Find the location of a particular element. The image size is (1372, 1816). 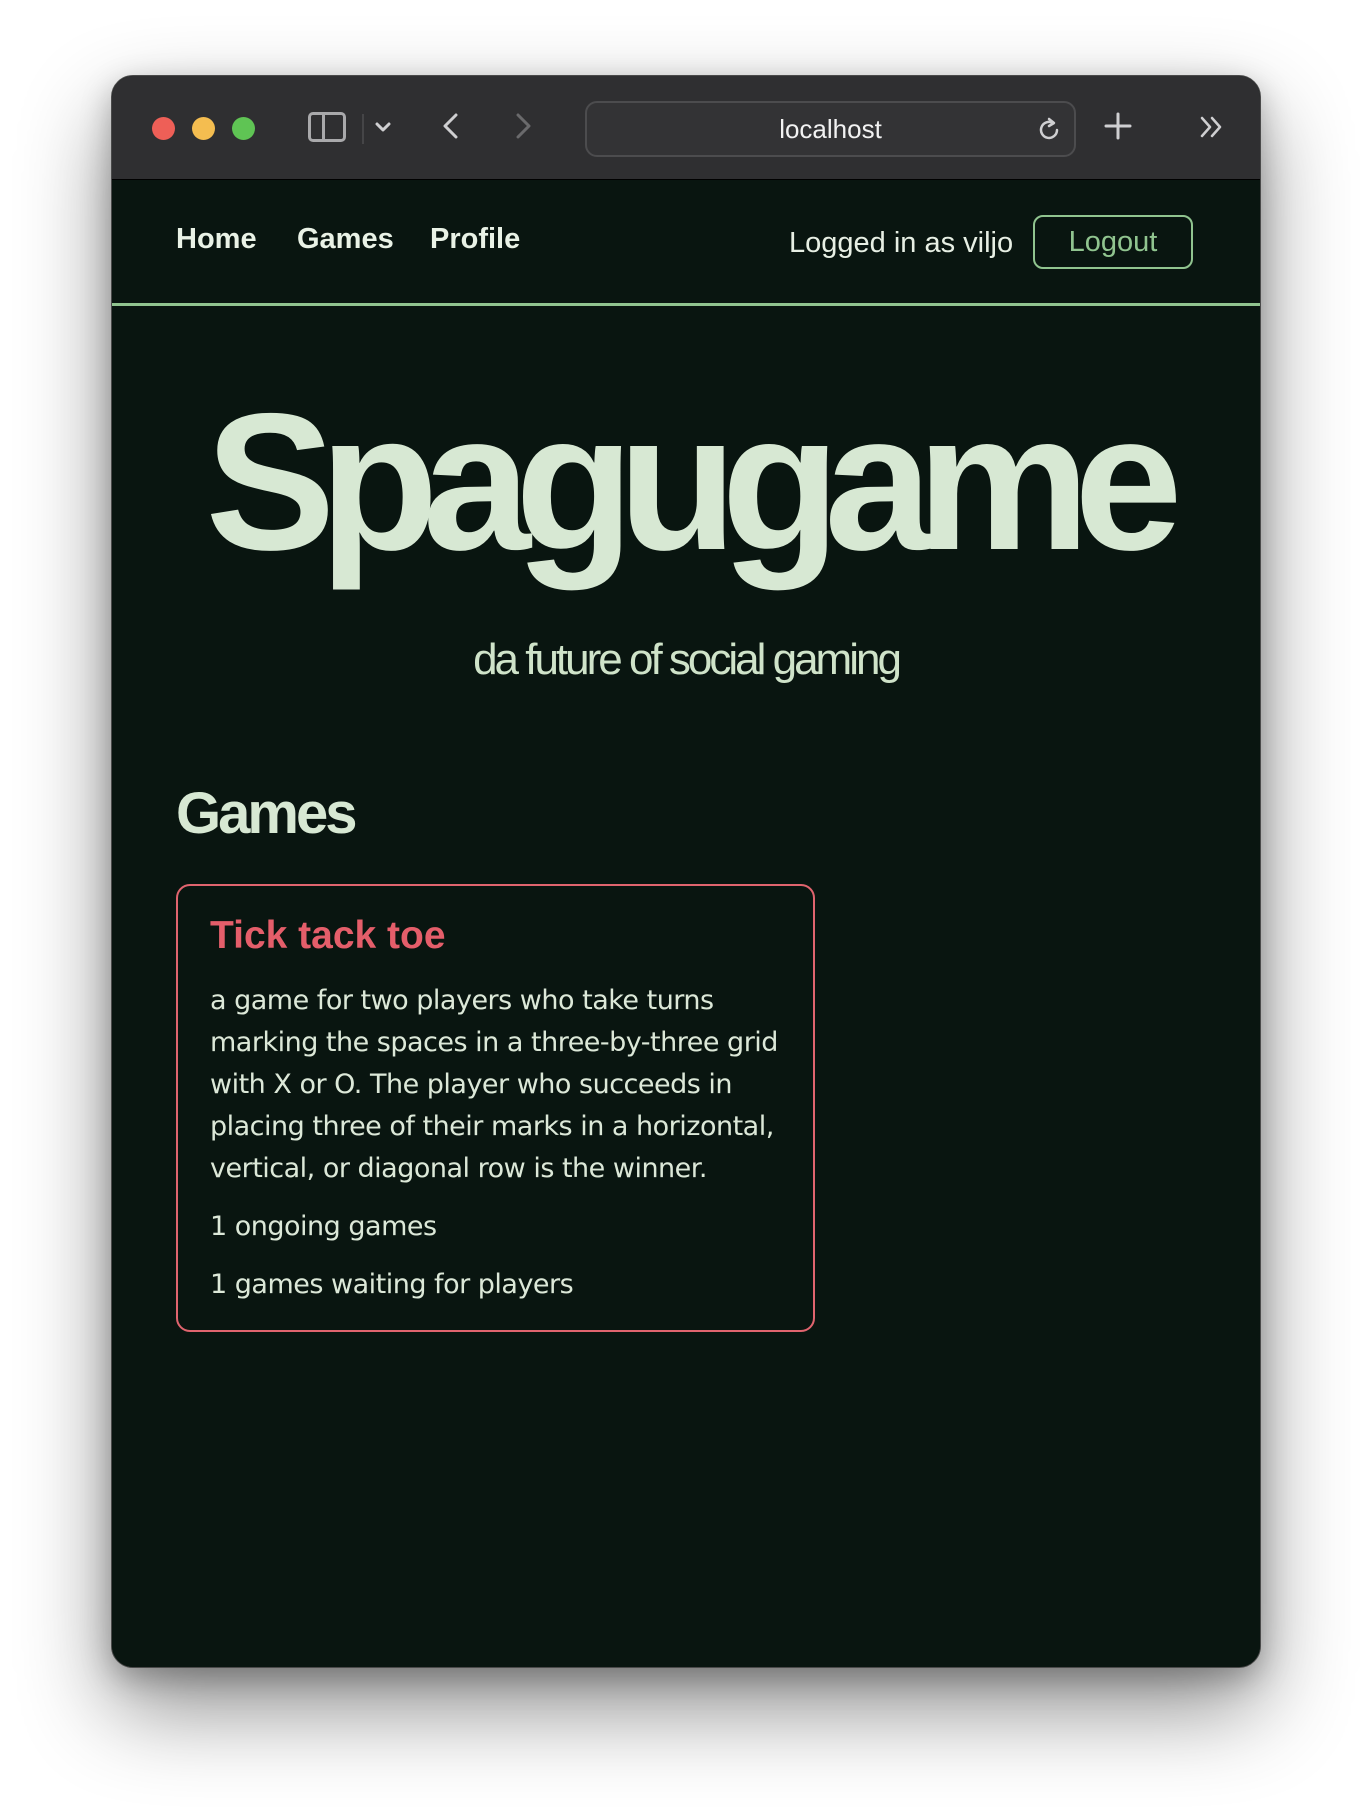

back-arrow-icon is located at coordinates (452, 126).